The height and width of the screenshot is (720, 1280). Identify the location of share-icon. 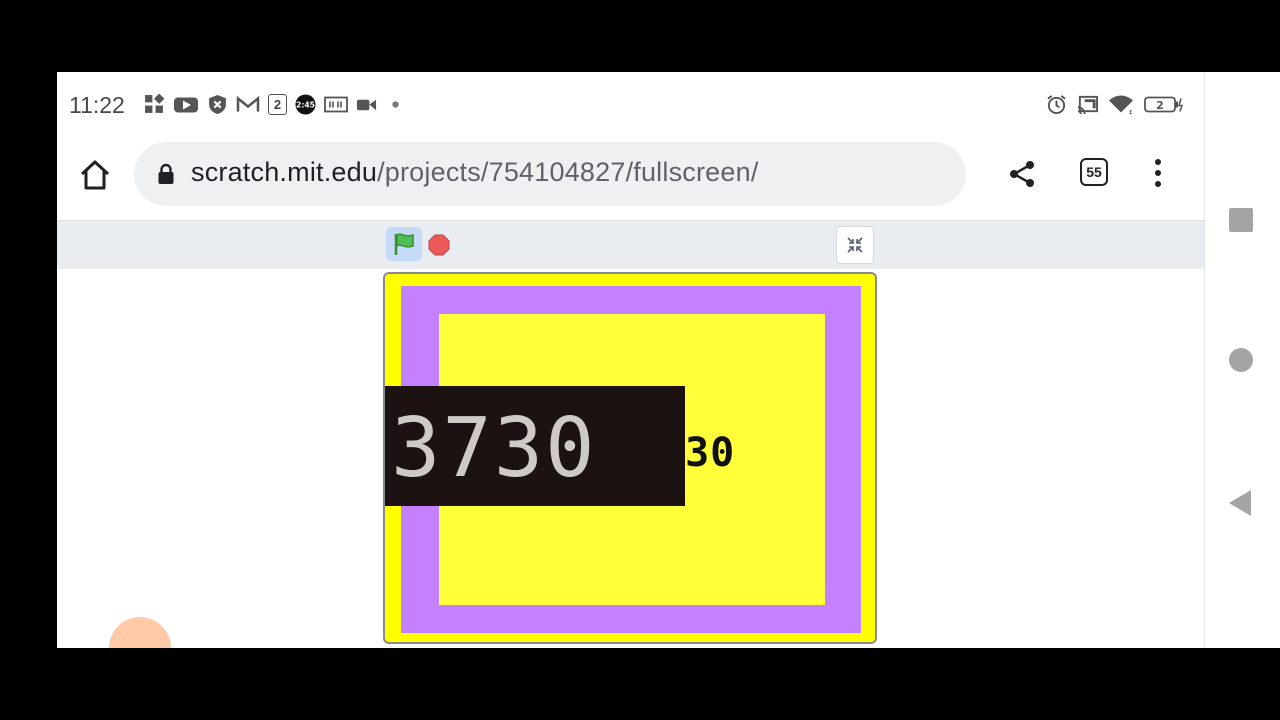
(1022, 174).